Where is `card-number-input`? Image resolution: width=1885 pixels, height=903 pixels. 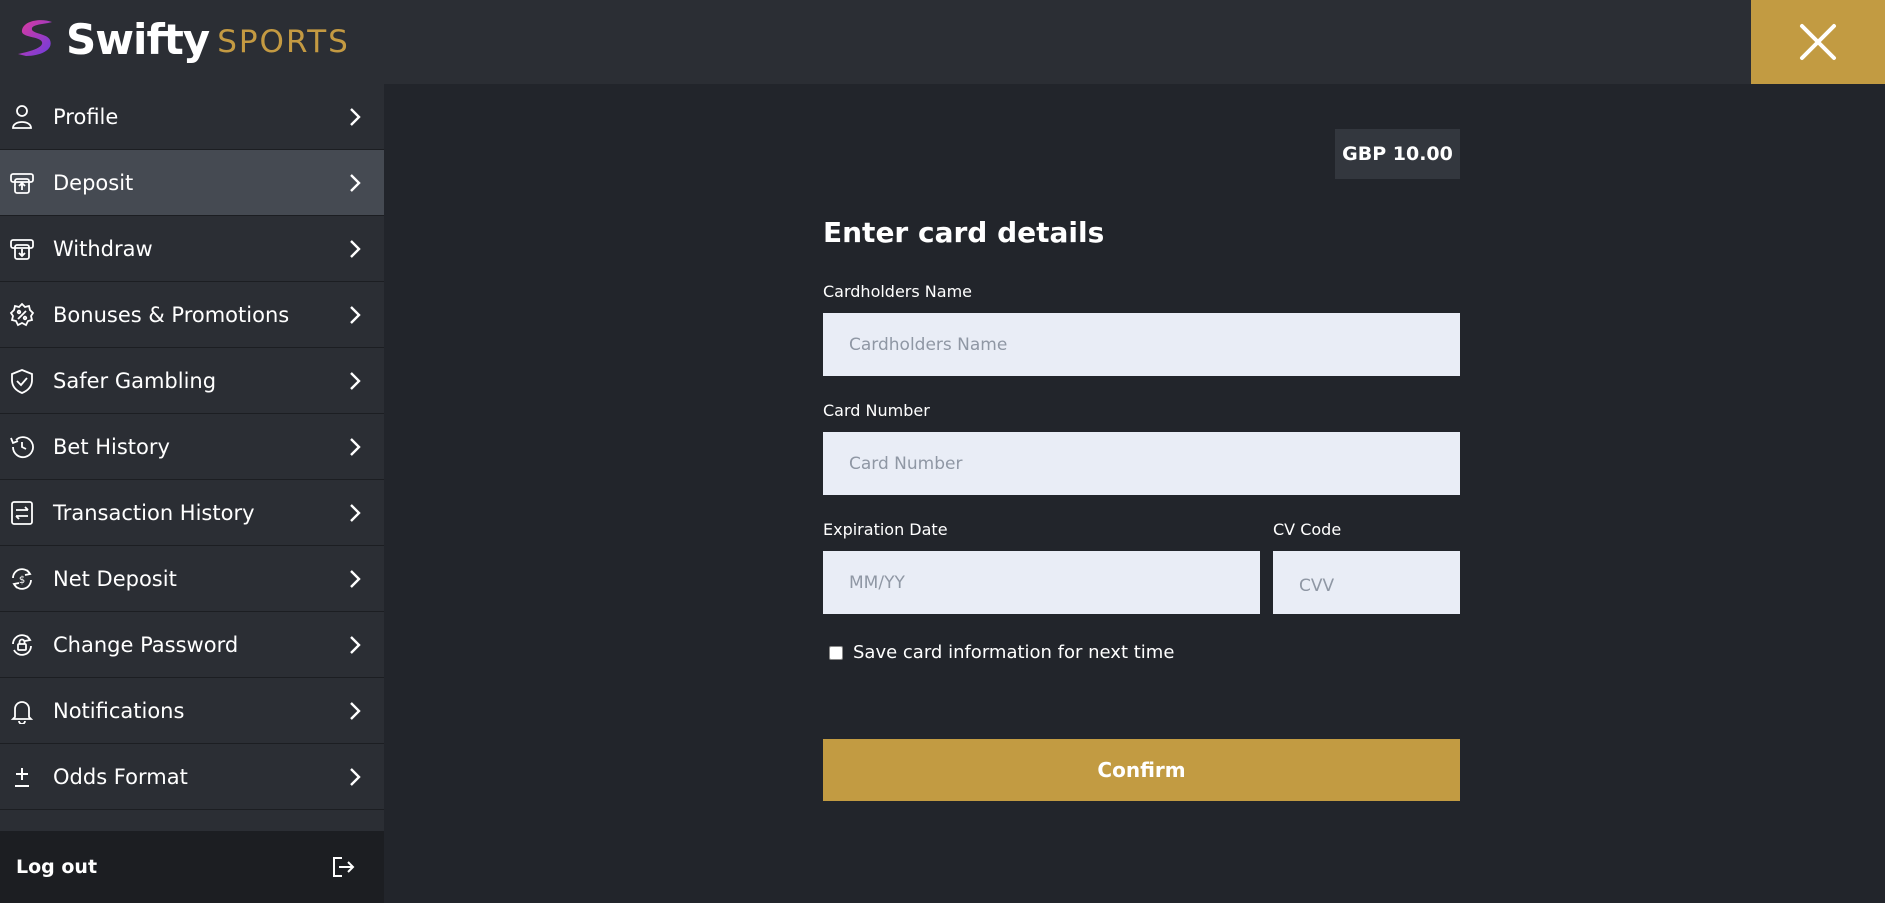
card-number-input is located at coordinates (1141, 463).